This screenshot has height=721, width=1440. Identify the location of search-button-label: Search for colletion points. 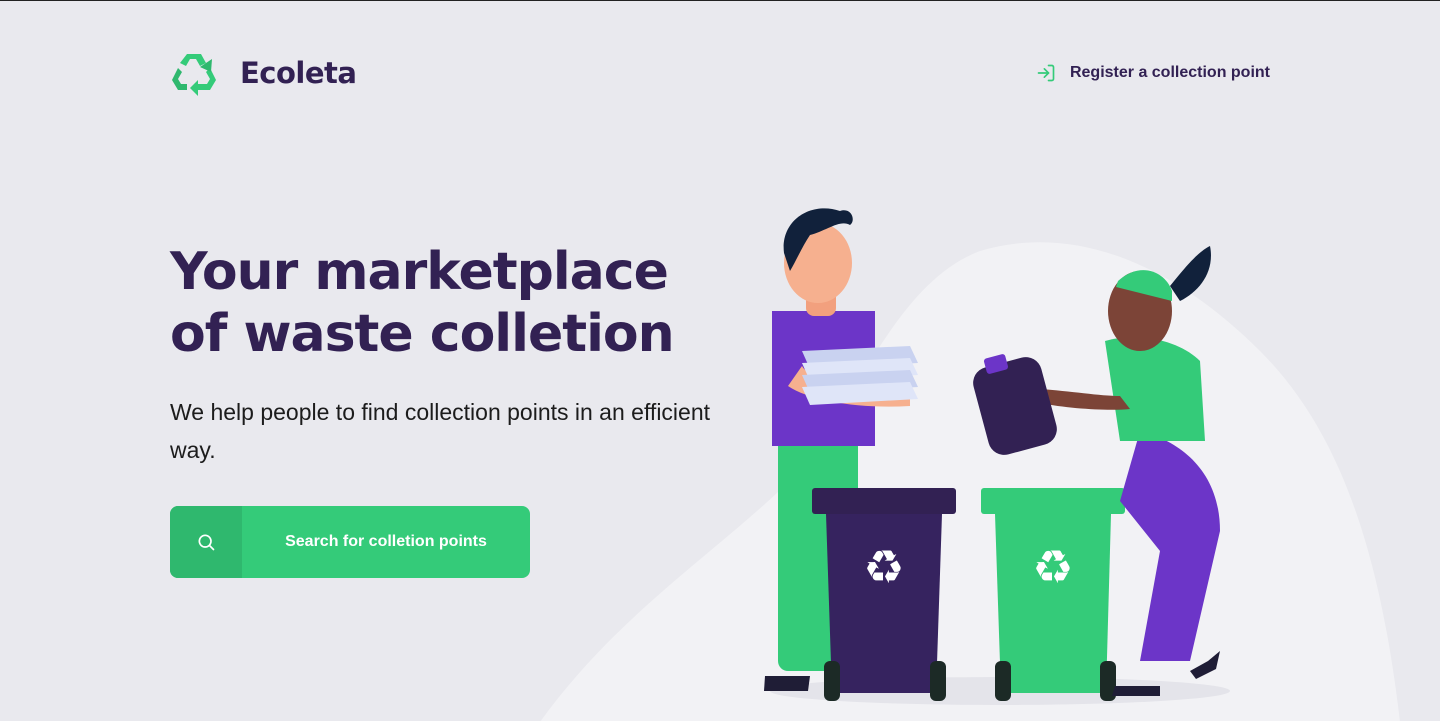
(386, 541).